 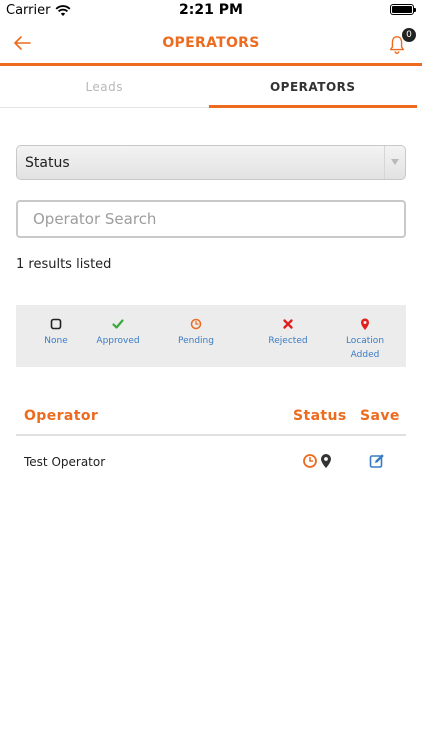 What do you see at coordinates (401, 42) in the screenshot?
I see `notifications-button: 0` at bounding box center [401, 42].